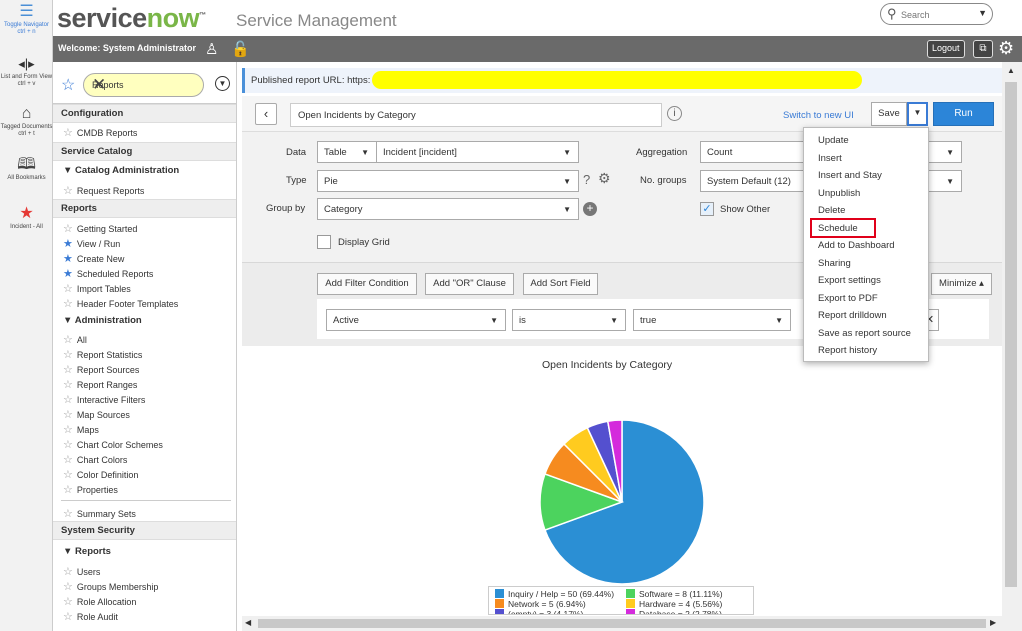 The width and height of the screenshot is (1022, 631). What do you see at coordinates (26, 169) in the screenshot?
I see `all-bookmarks-button: 🕮 All Bookmarks` at bounding box center [26, 169].